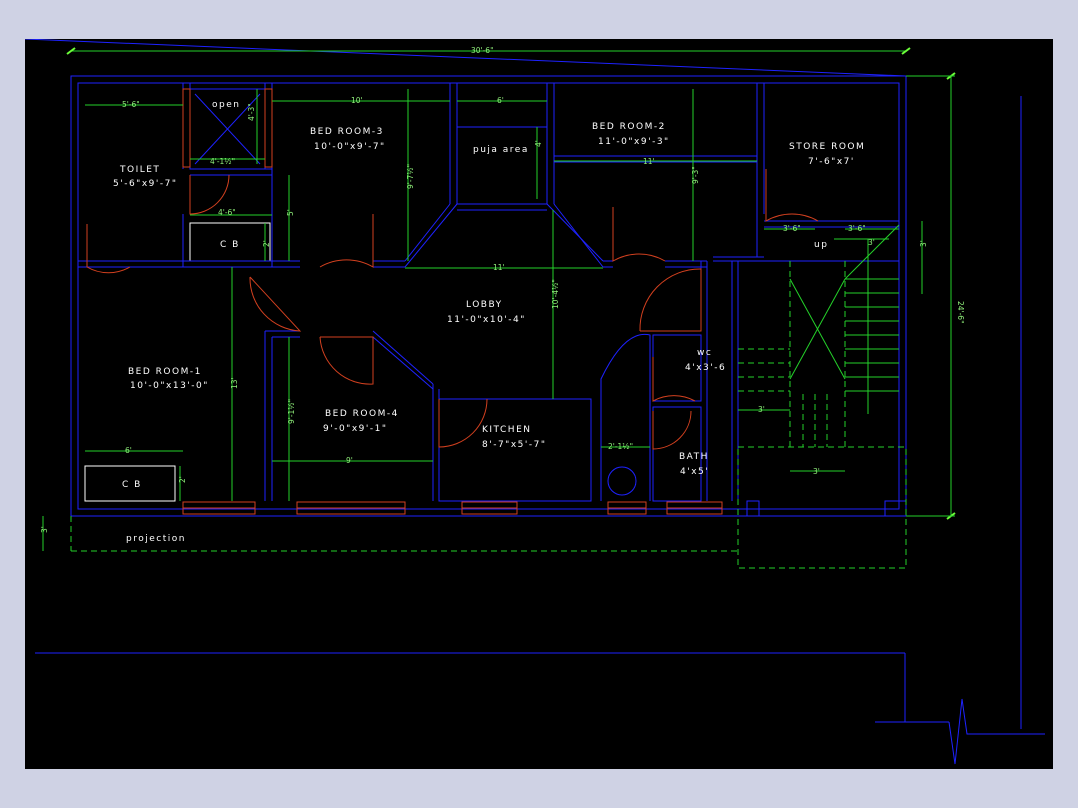 This screenshot has width=1078, height=808. I want to click on staircase, so click(822, 396).